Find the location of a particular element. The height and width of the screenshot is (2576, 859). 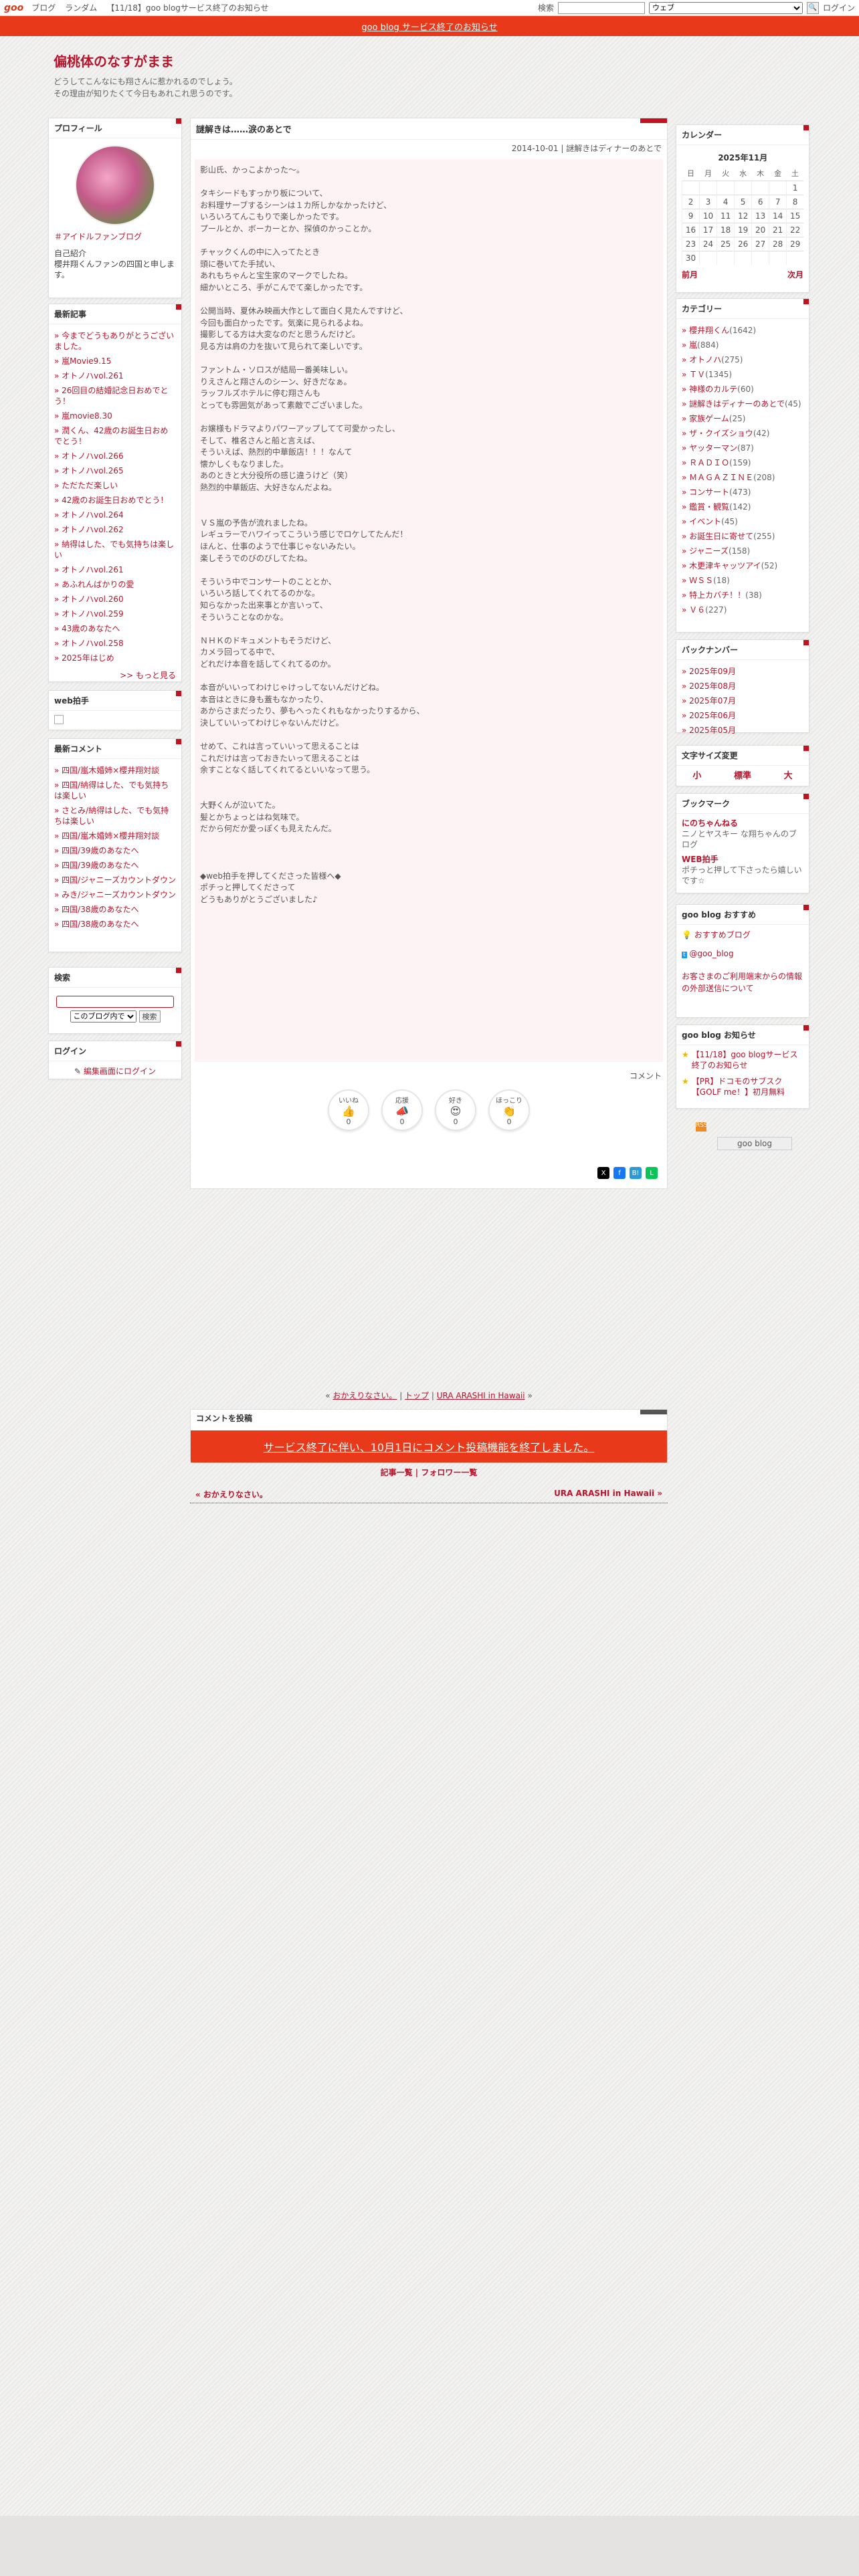

calendar-day: 24 is located at coordinates (708, 244).